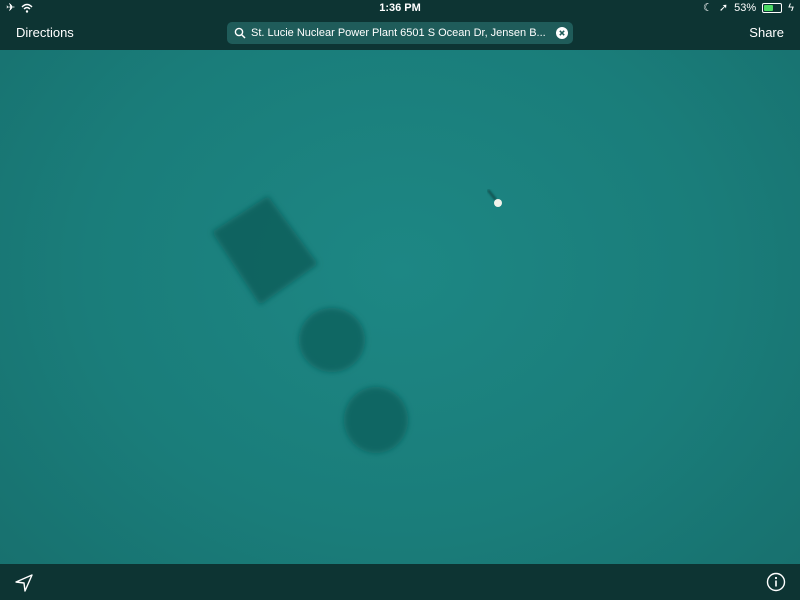  I want to click on battery-percent: 53%, so click(745, 8).